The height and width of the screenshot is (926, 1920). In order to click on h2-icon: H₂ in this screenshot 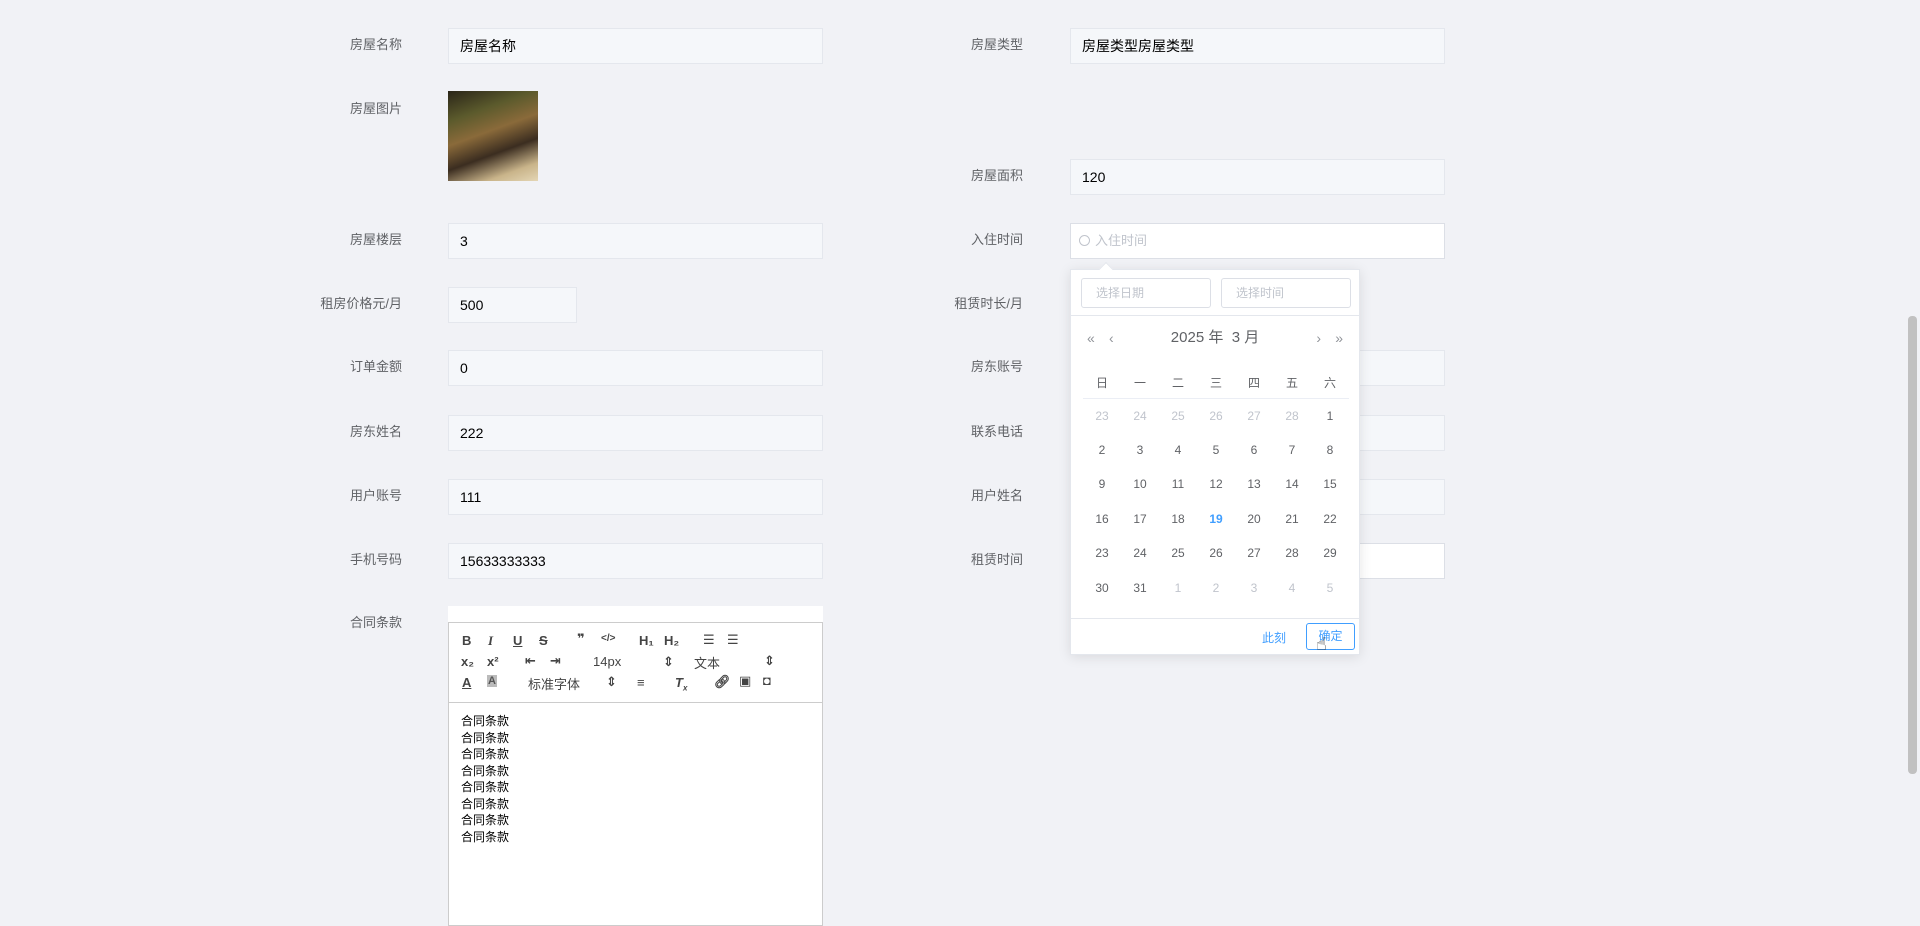, I will do `click(671, 640)`.